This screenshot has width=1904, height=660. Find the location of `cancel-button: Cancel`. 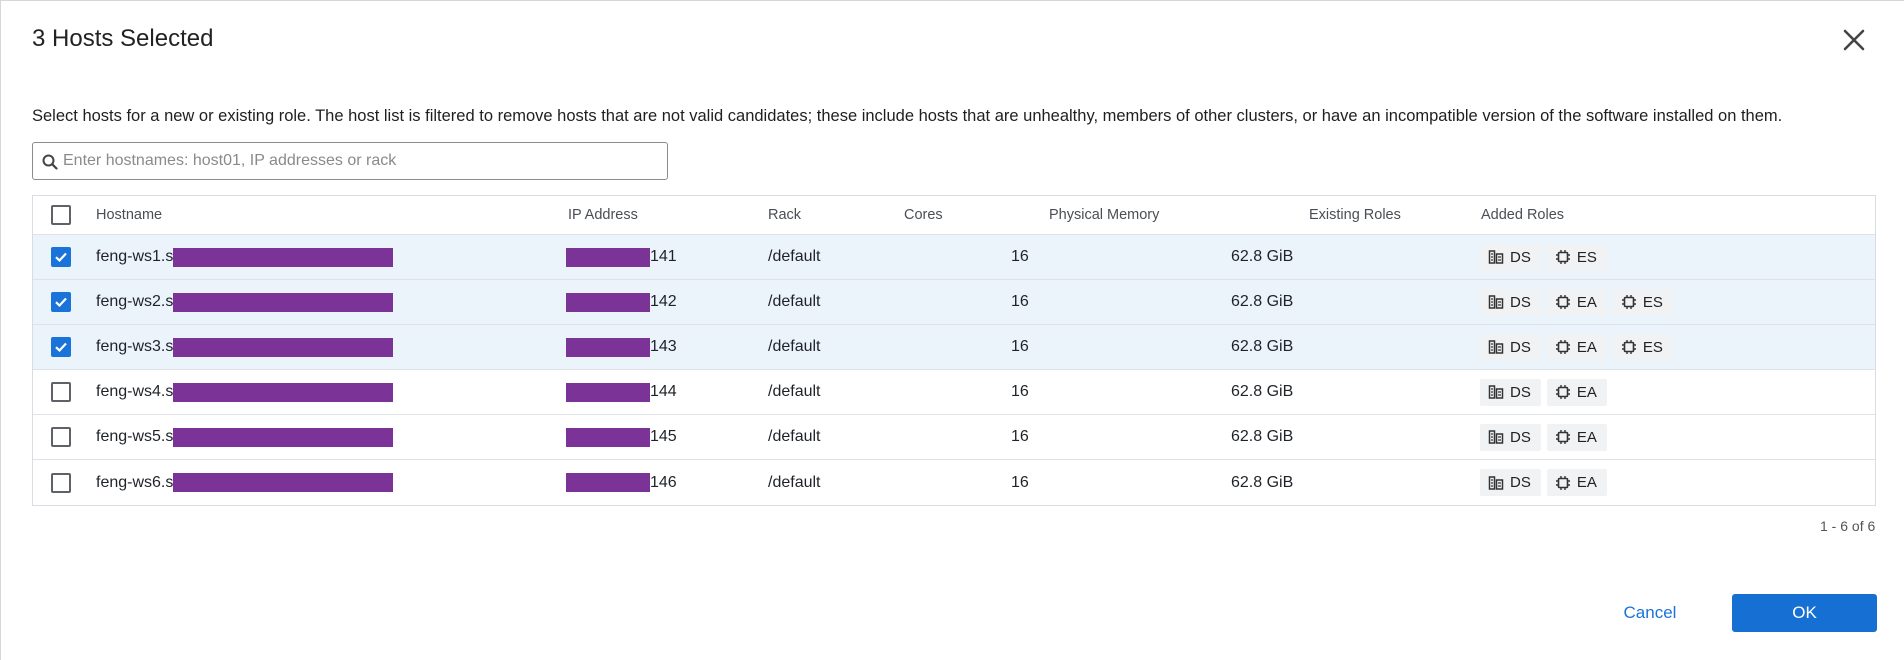

cancel-button: Cancel is located at coordinates (1650, 613).